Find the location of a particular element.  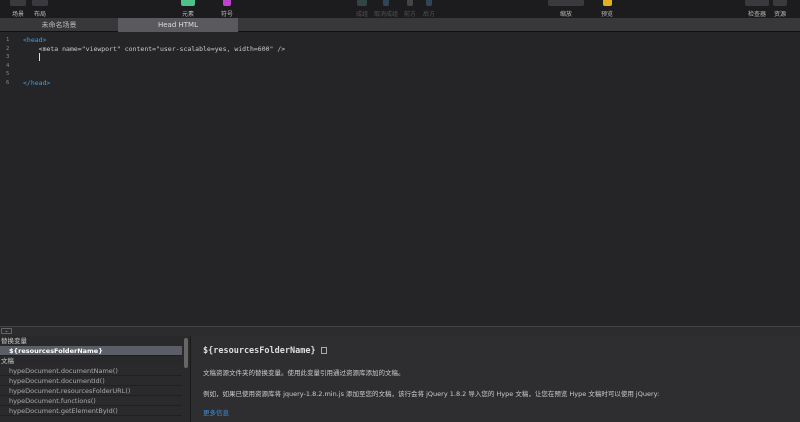

list-item: hypeDocument.documentId() is located at coordinates (91, 381).